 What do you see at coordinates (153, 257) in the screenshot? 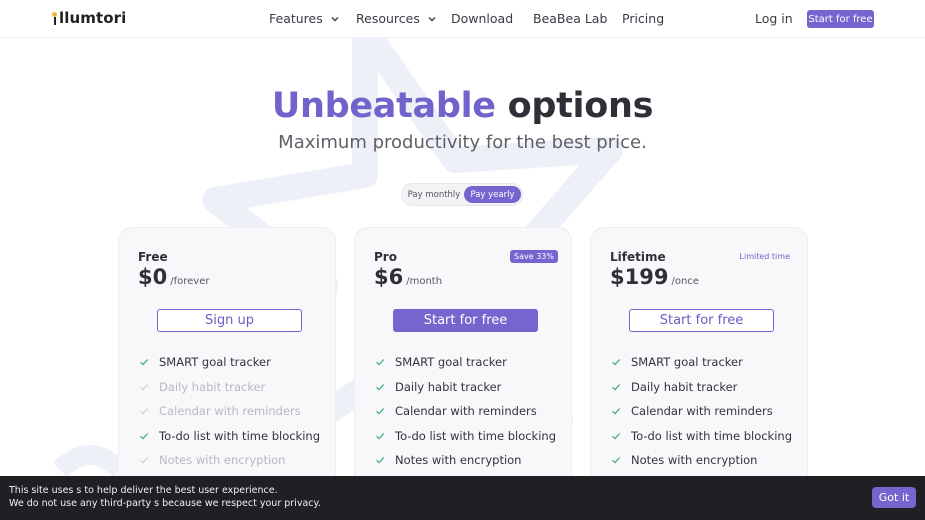
I see `plan-name: Free` at bounding box center [153, 257].